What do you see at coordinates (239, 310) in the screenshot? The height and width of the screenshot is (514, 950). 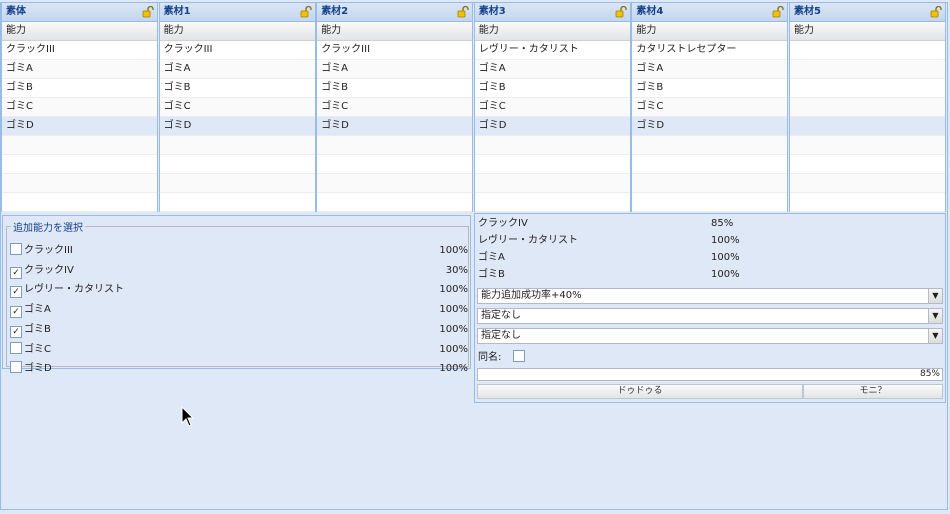 I see `option-item: ✓ ゴミA 100%` at bounding box center [239, 310].